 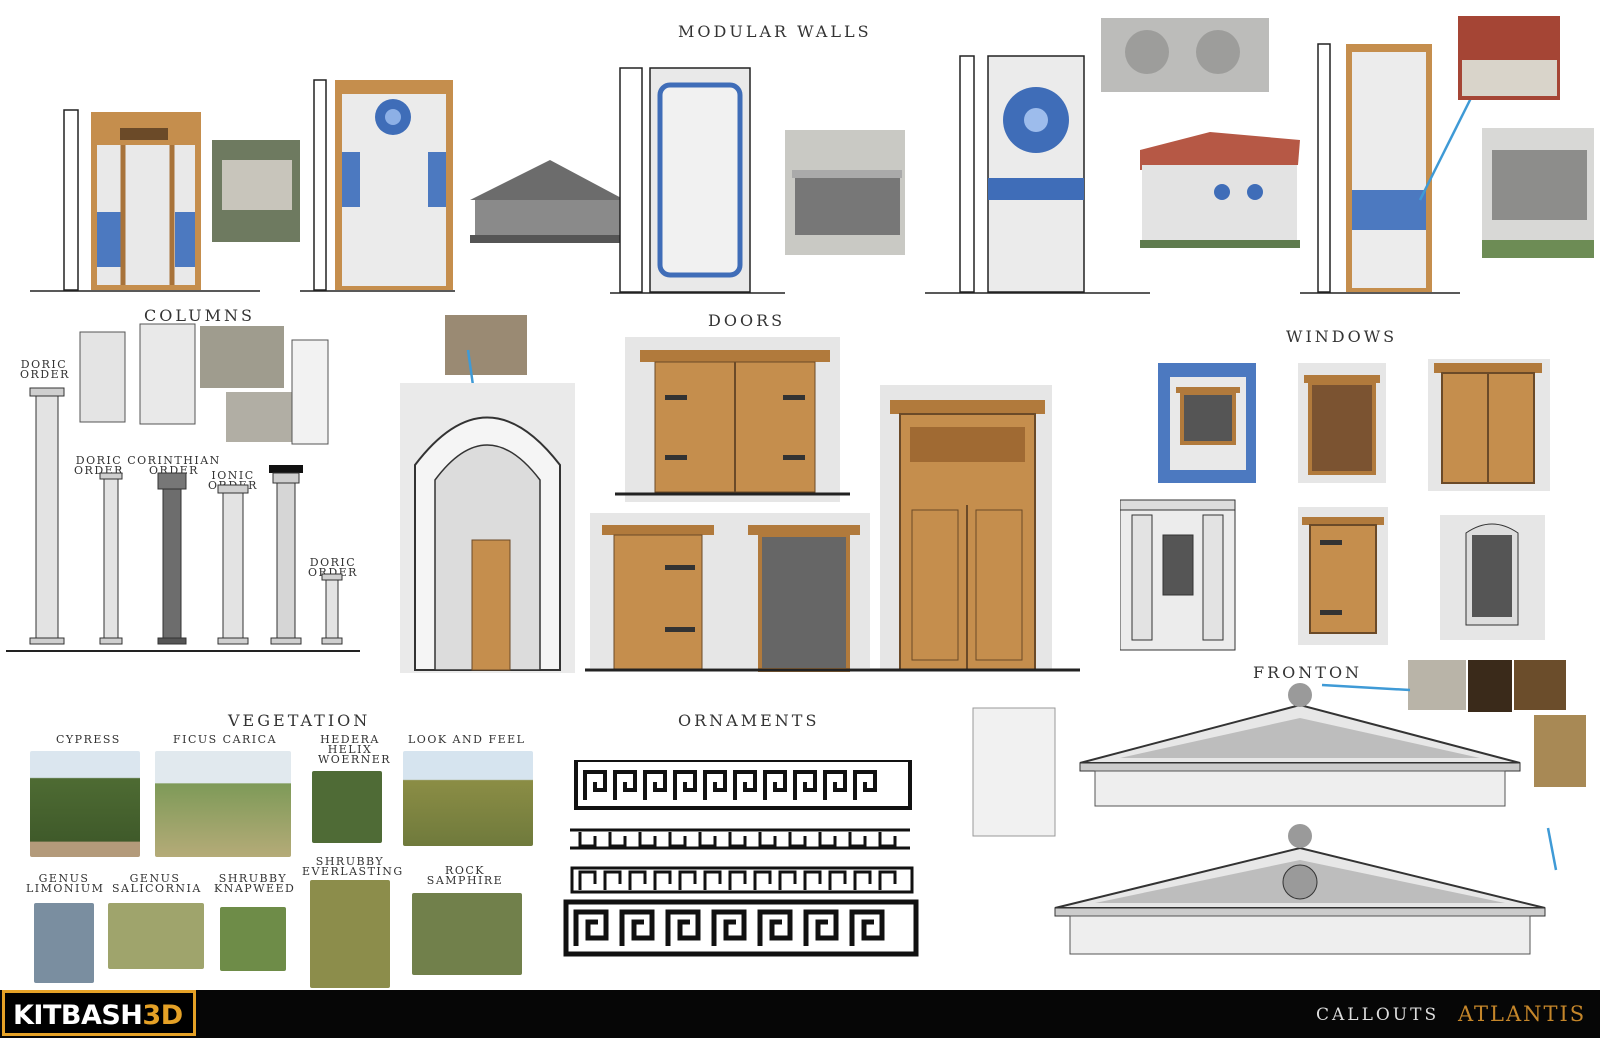 What do you see at coordinates (1378, 1015) in the screenshot?
I see `callouts-label: CALLOUTS` at bounding box center [1378, 1015].